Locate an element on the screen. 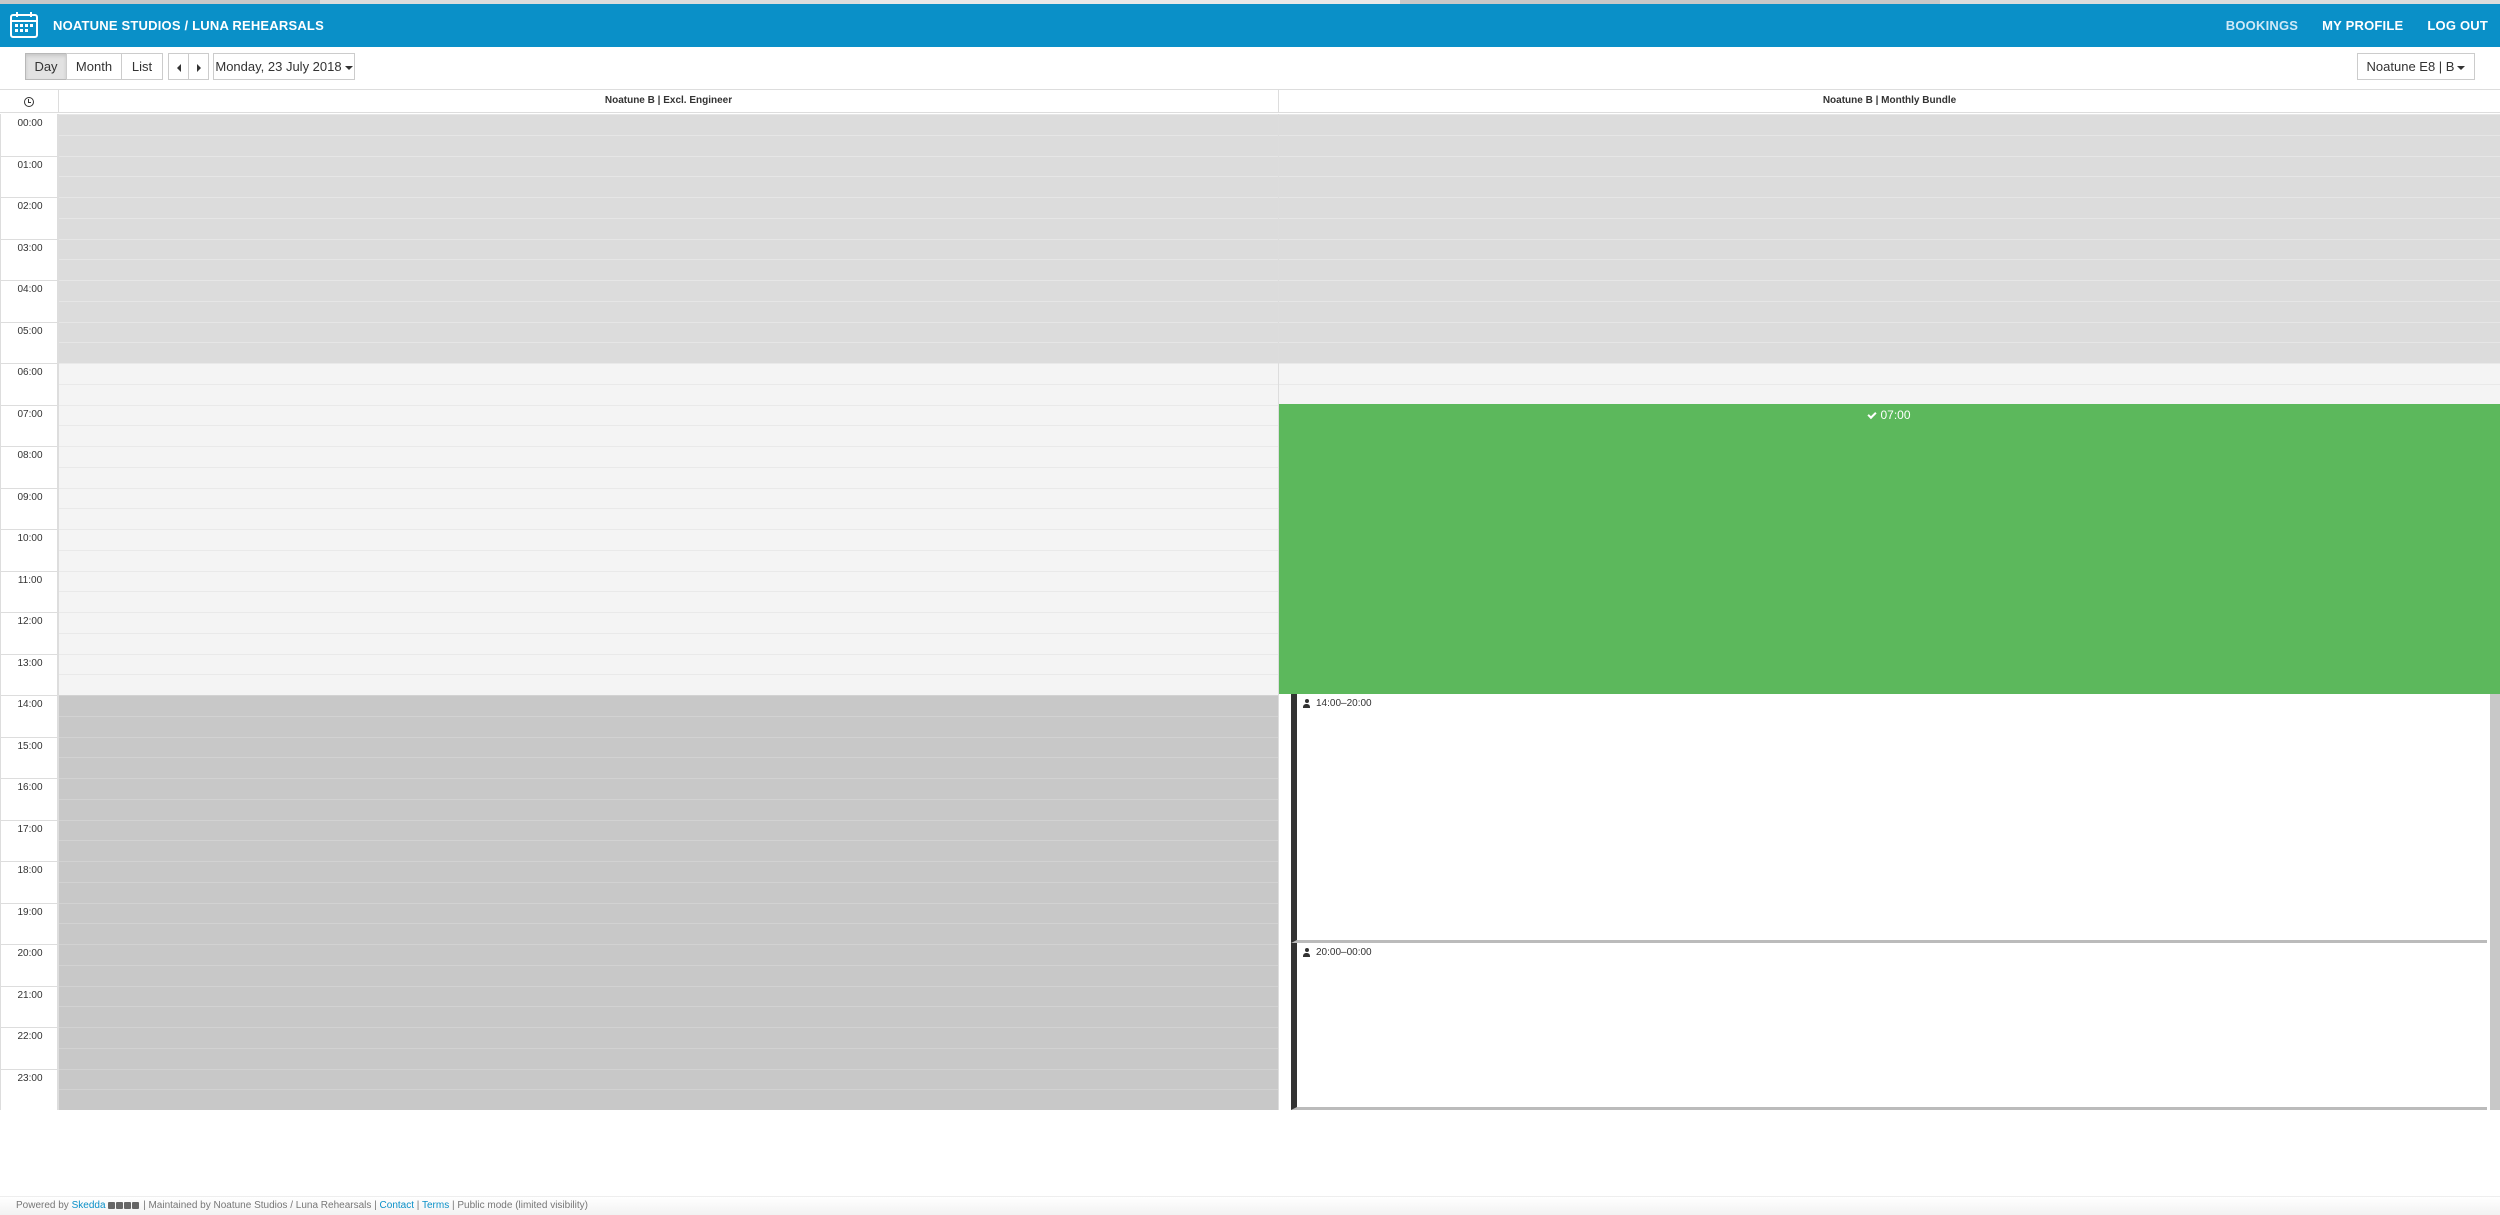 Image resolution: width=2500 pixels, height=1215 pixels. nav-bookings: BOOKINGS is located at coordinates (2262, 25).